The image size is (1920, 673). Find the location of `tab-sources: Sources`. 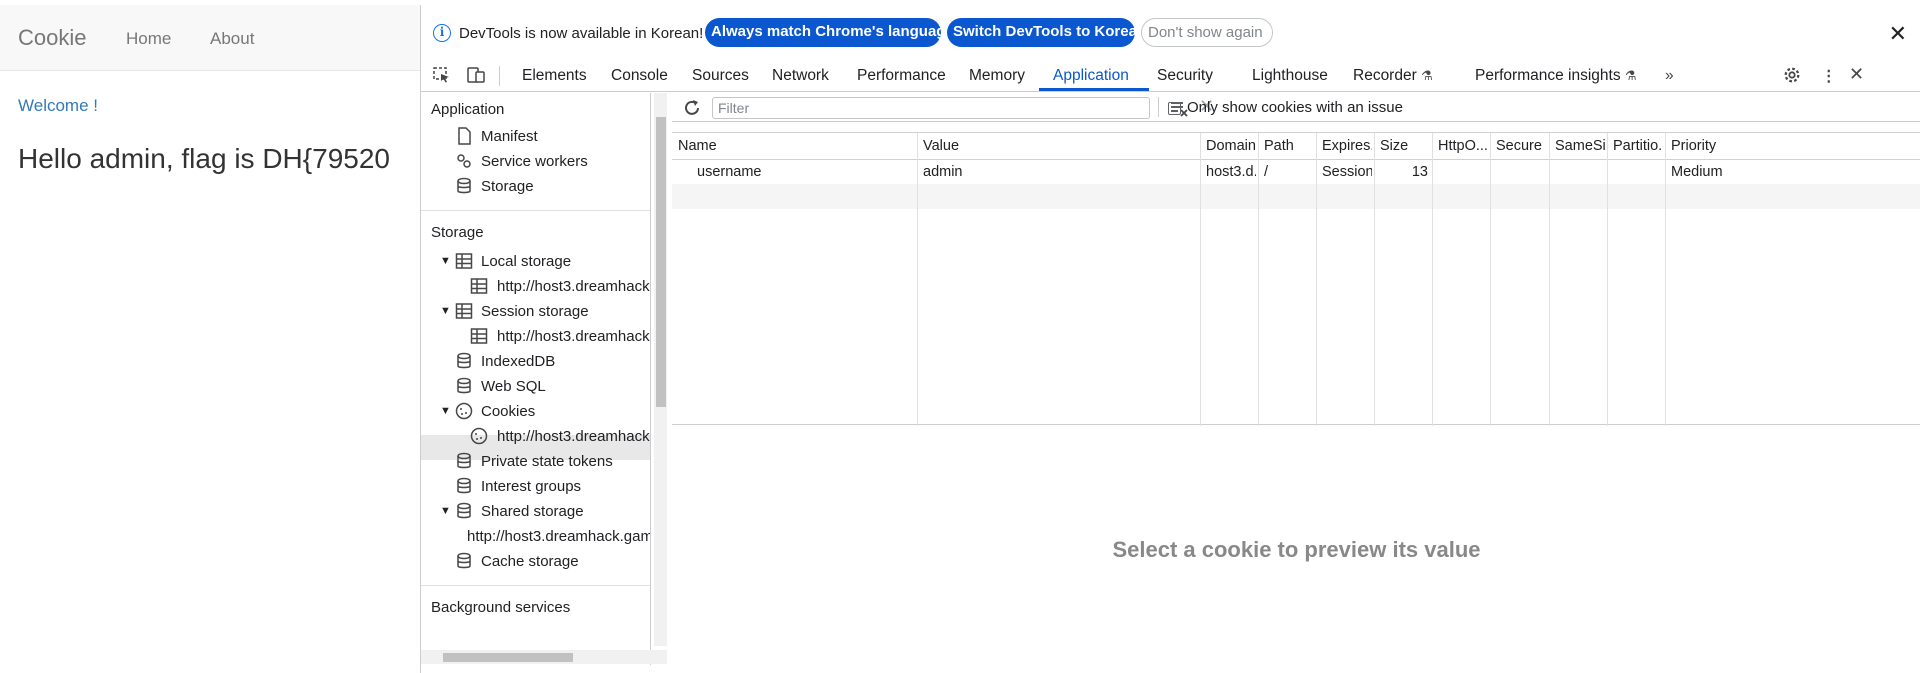

tab-sources: Sources is located at coordinates (720, 76).